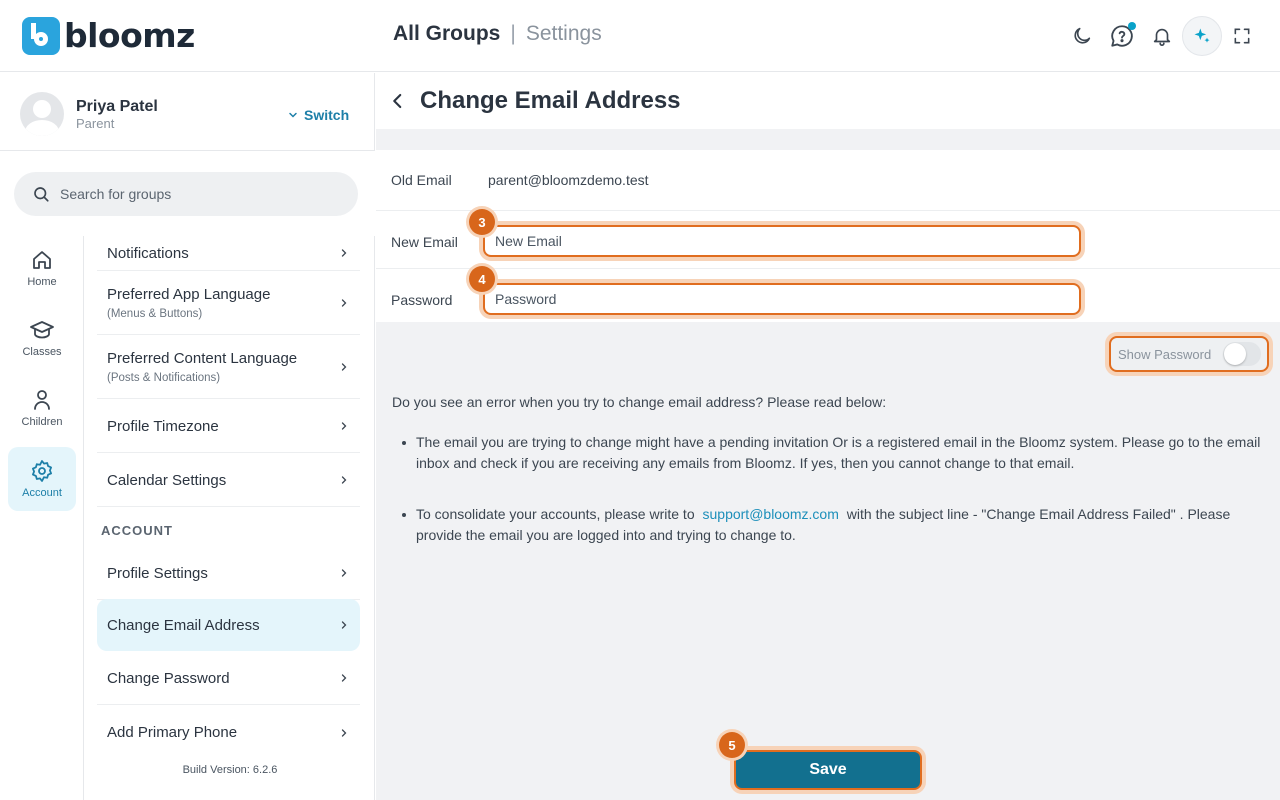 This screenshot has width=1280, height=800. I want to click on password-label: Password, so click(422, 300).